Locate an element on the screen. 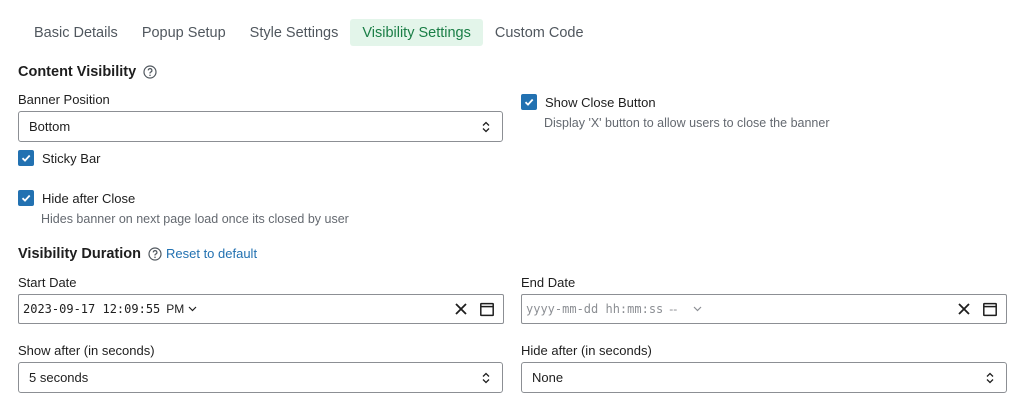 This screenshot has height=403, width=1024. show-close-button-checkbox-row: Show Close Button is located at coordinates (588, 102).